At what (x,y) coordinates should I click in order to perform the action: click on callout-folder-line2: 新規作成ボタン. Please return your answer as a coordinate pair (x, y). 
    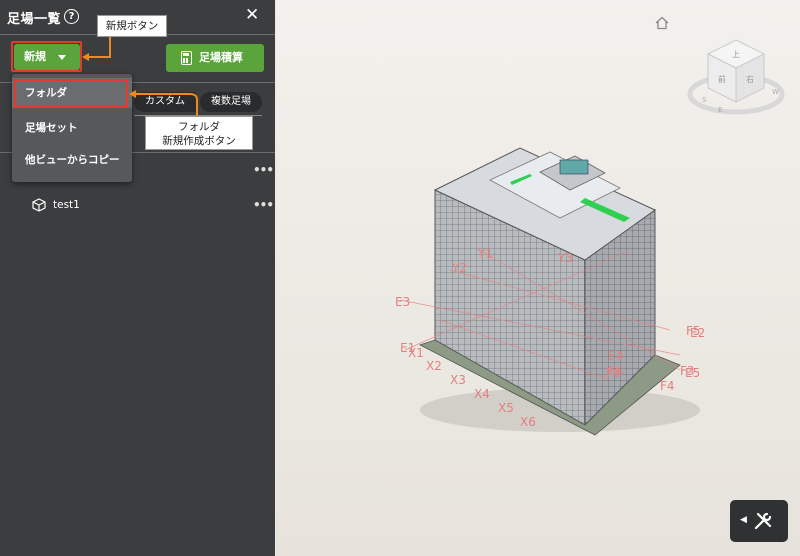
    Looking at the image, I should click on (199, 141).